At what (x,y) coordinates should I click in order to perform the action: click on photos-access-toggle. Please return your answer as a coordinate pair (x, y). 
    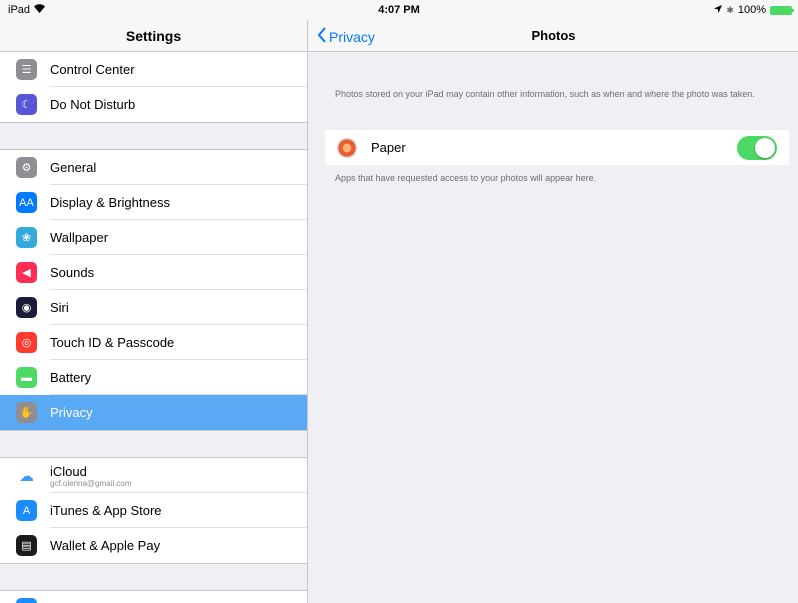
    Looking at the image, I should click on (757, 148).